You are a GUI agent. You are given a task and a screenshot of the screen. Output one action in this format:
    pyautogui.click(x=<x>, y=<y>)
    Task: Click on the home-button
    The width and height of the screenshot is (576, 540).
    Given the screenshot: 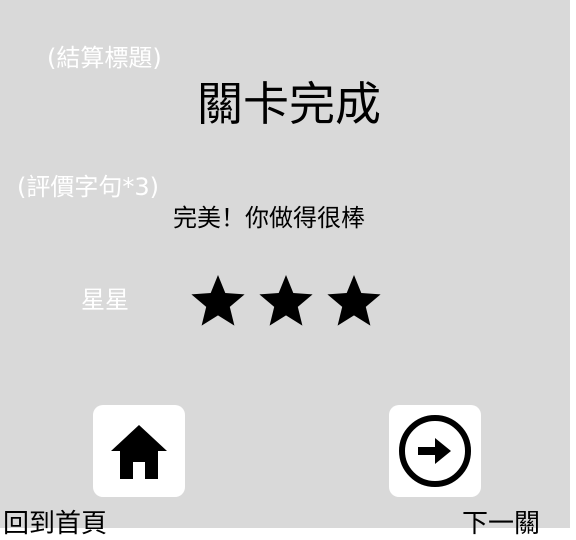 What is the action you would take?
    pyautogui.click(x=139, y=451)
    